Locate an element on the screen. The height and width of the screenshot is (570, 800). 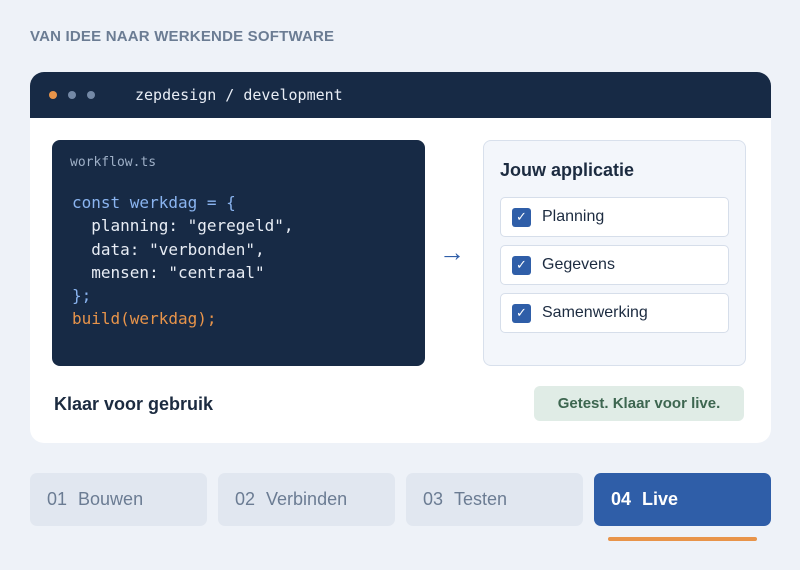
step-verbinden: 02 Verbinden is located at coordinates (306, 499).